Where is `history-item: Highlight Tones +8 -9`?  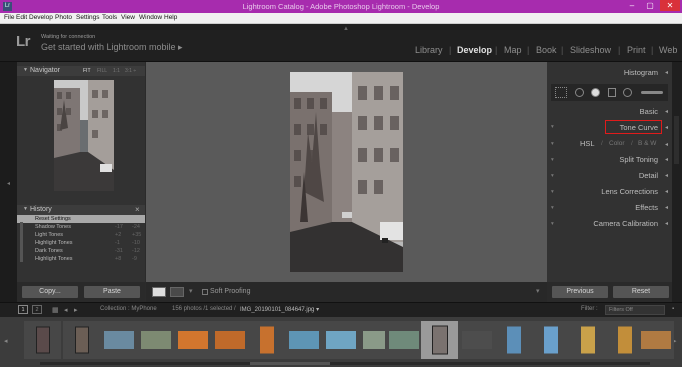
history-item: Highlight Tones +8 -9 is located at coordinates (81, 259).